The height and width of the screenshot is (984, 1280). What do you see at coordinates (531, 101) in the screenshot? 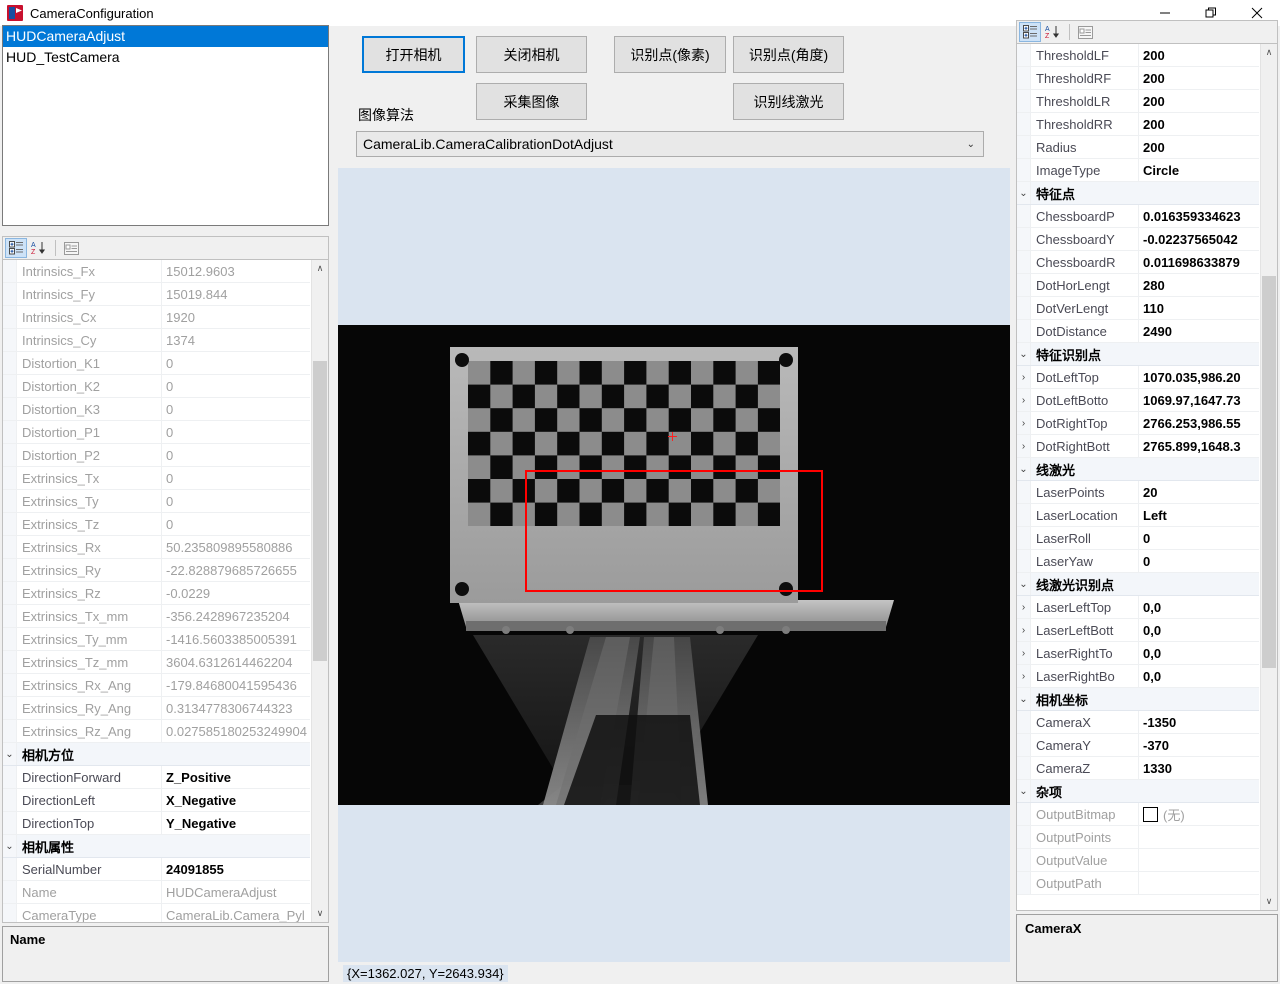
I see `capture-image-button: 采集图像` at bounding box center [531, 101].